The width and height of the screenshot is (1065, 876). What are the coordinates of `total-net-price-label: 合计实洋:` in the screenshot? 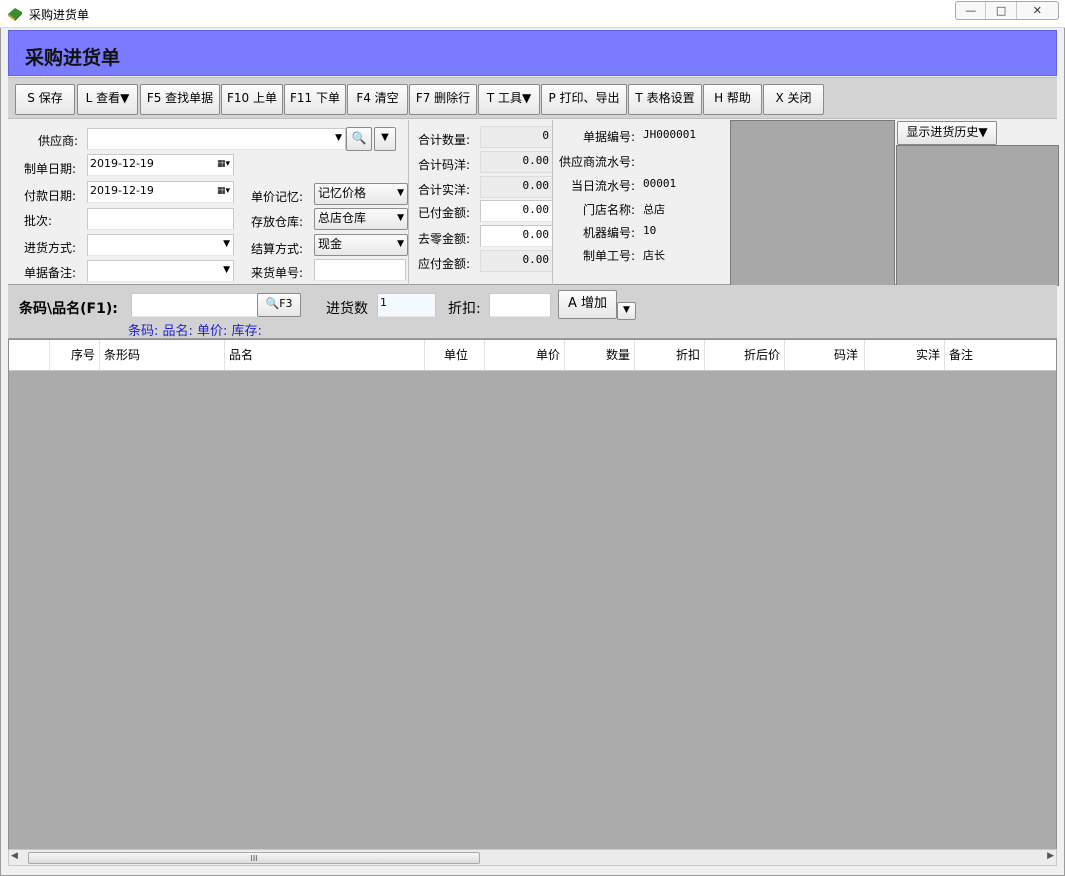 It's located at (444, 190).